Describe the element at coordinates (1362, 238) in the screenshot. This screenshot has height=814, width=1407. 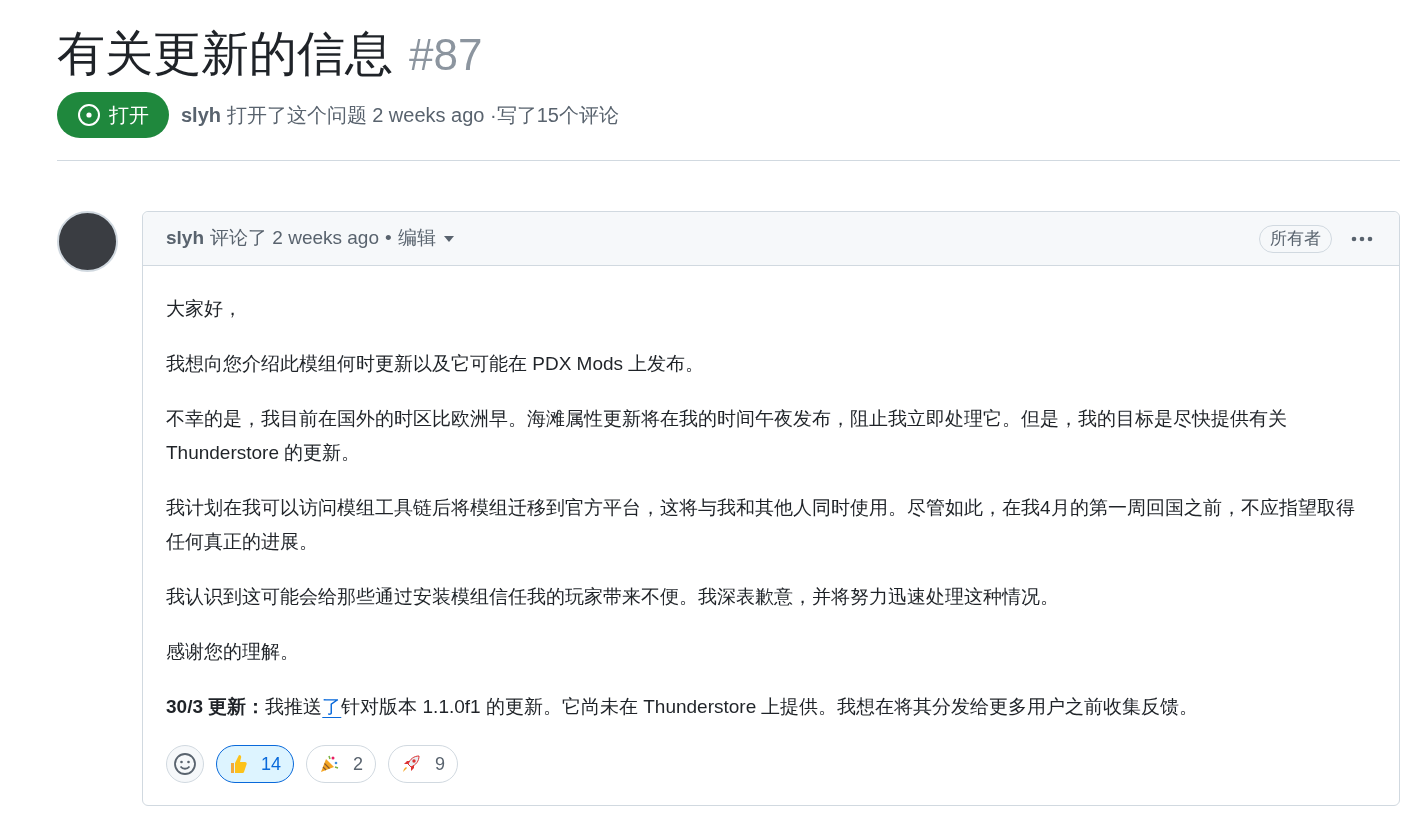
I see `more-icon` at that location.